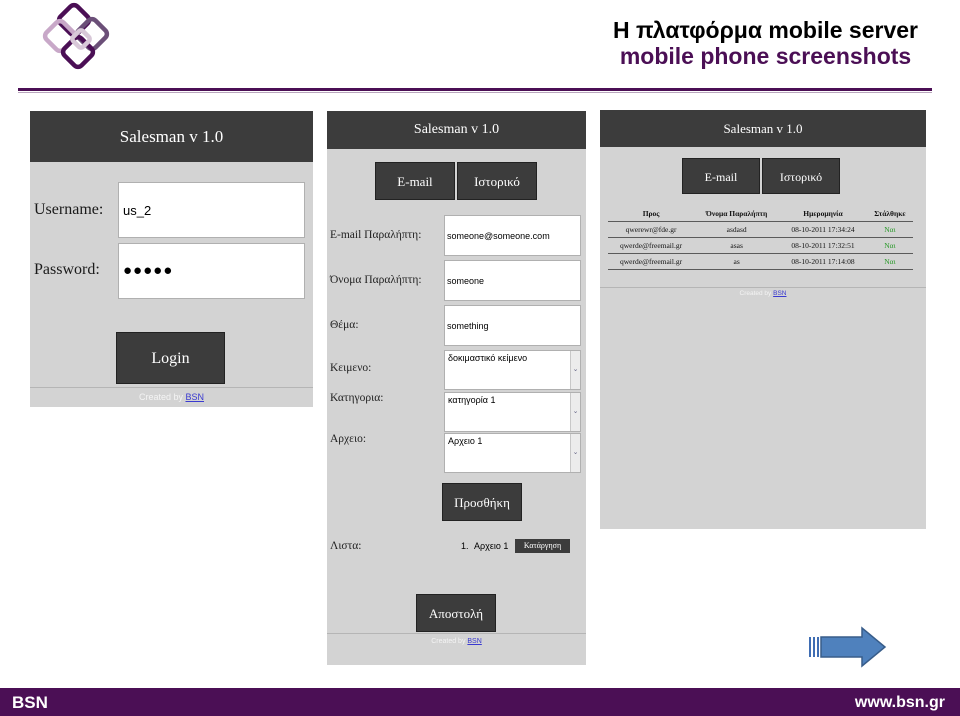  Describe the element at coordinates (357, 398) in the screenshot. I see `category-label: Κατηγορια:` at that location.